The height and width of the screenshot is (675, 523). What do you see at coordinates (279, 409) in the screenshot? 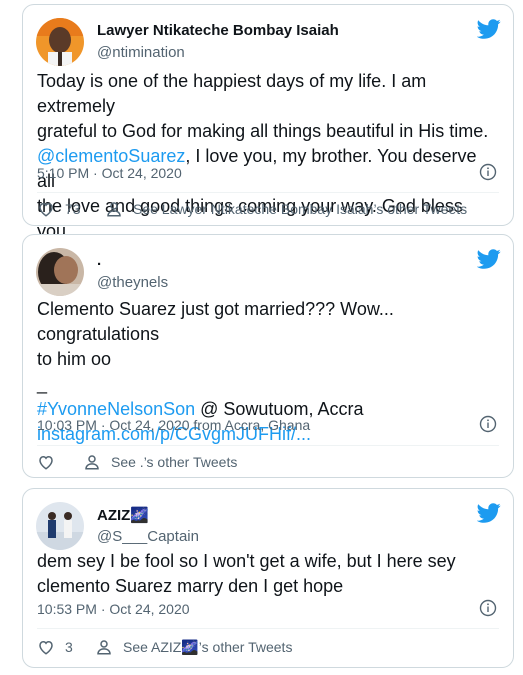
I see `tweet-text-segment: @ Sowutuom, Accra` at bounding box center [279, 409].